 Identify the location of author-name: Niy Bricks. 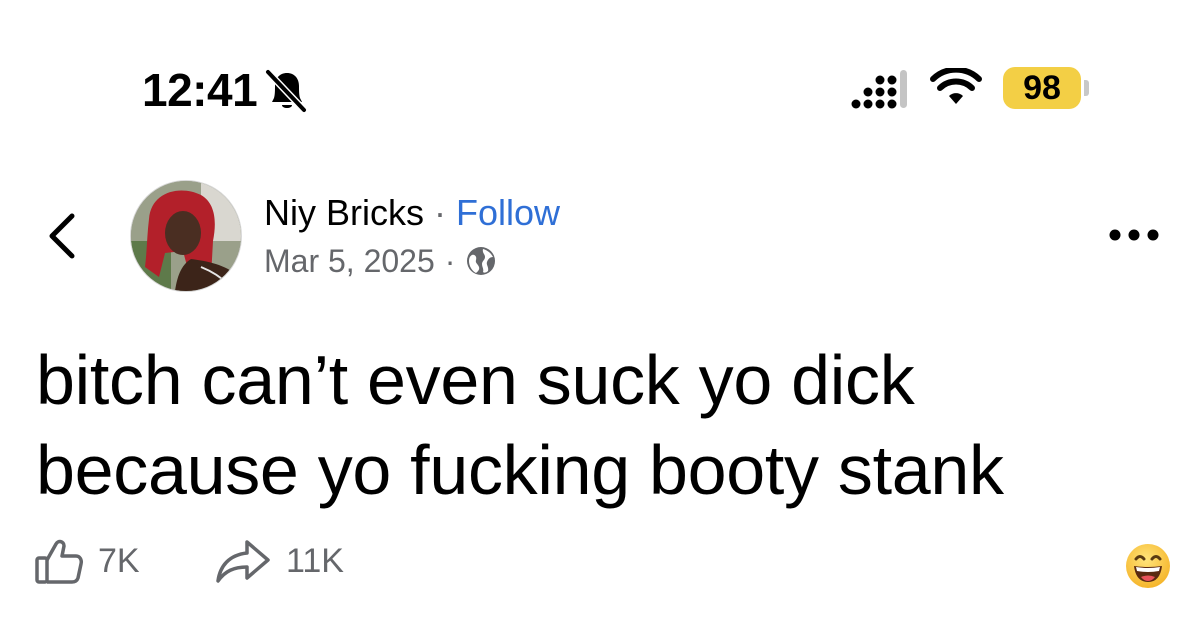
(344, 212).